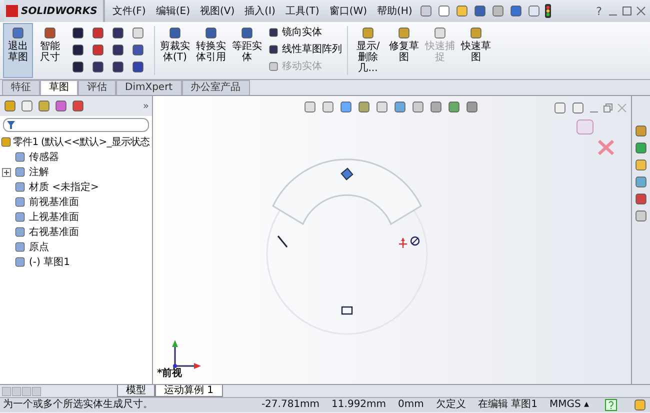 The height and width of the screenshot is (413, 650). What do you see at coordinates (305, 49) in the screenshot?
I see `ribbon-list-button: 线性草图阵列` at bounding box center [305, 49].